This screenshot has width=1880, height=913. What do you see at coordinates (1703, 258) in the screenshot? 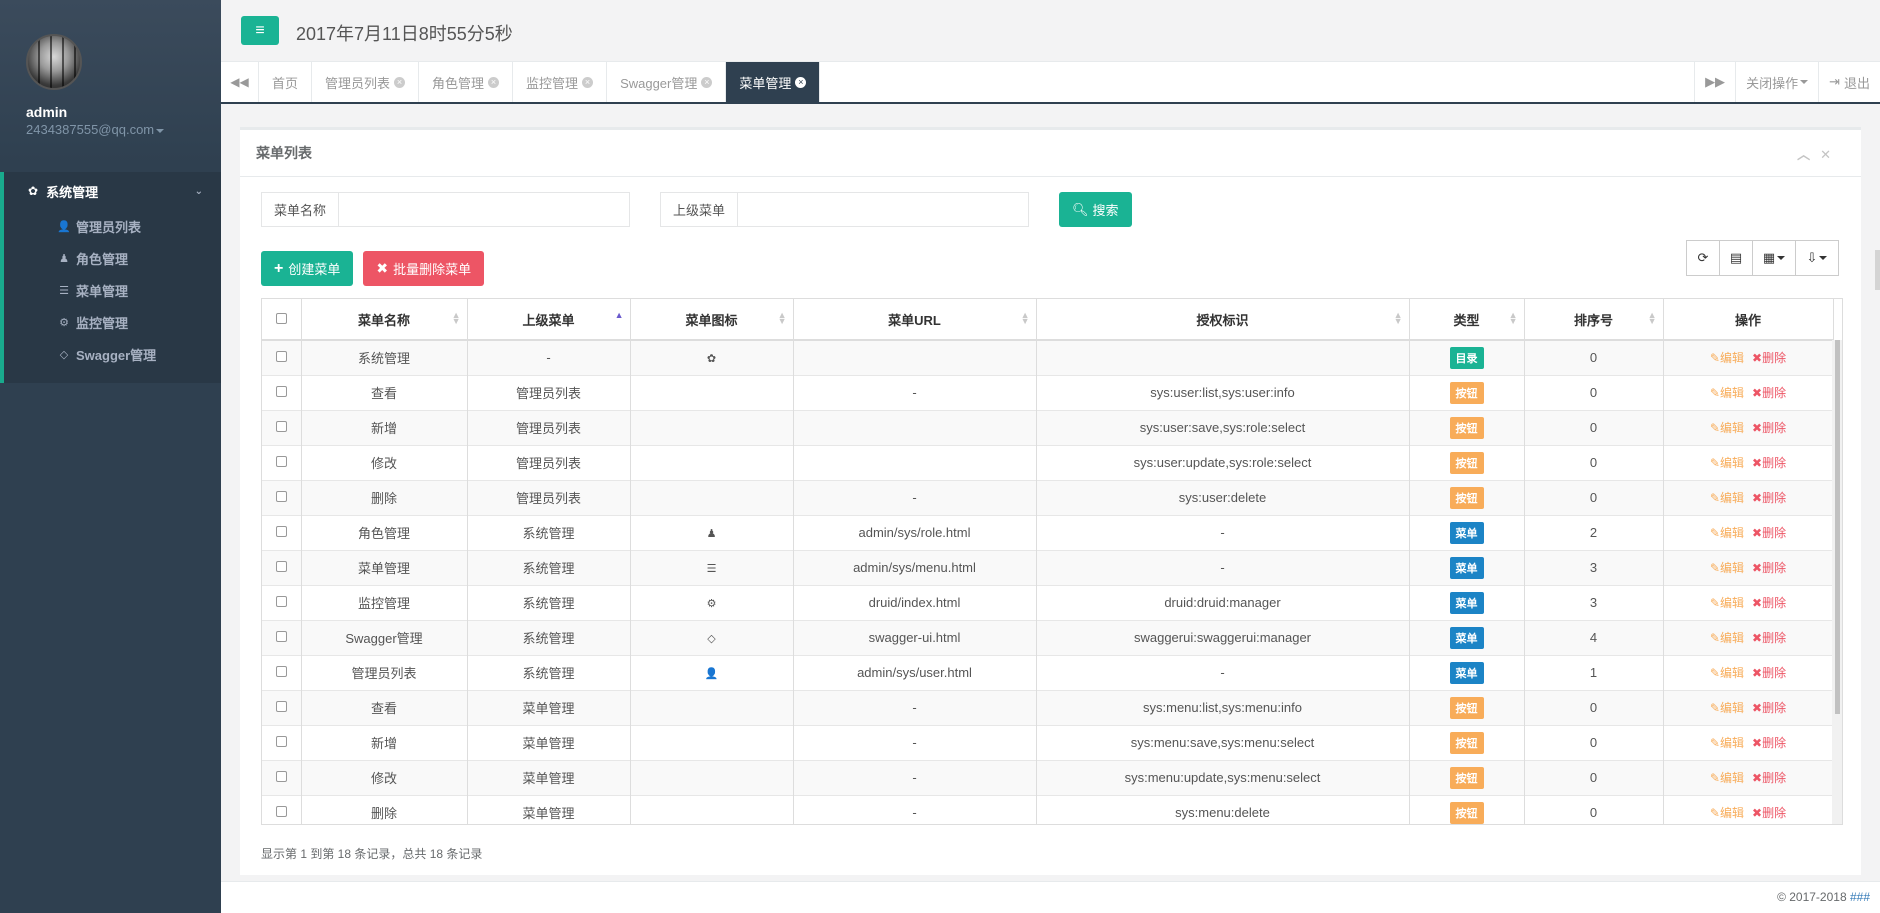
I see `refresh-button: ⟳` at bounding box center [1703, 258].